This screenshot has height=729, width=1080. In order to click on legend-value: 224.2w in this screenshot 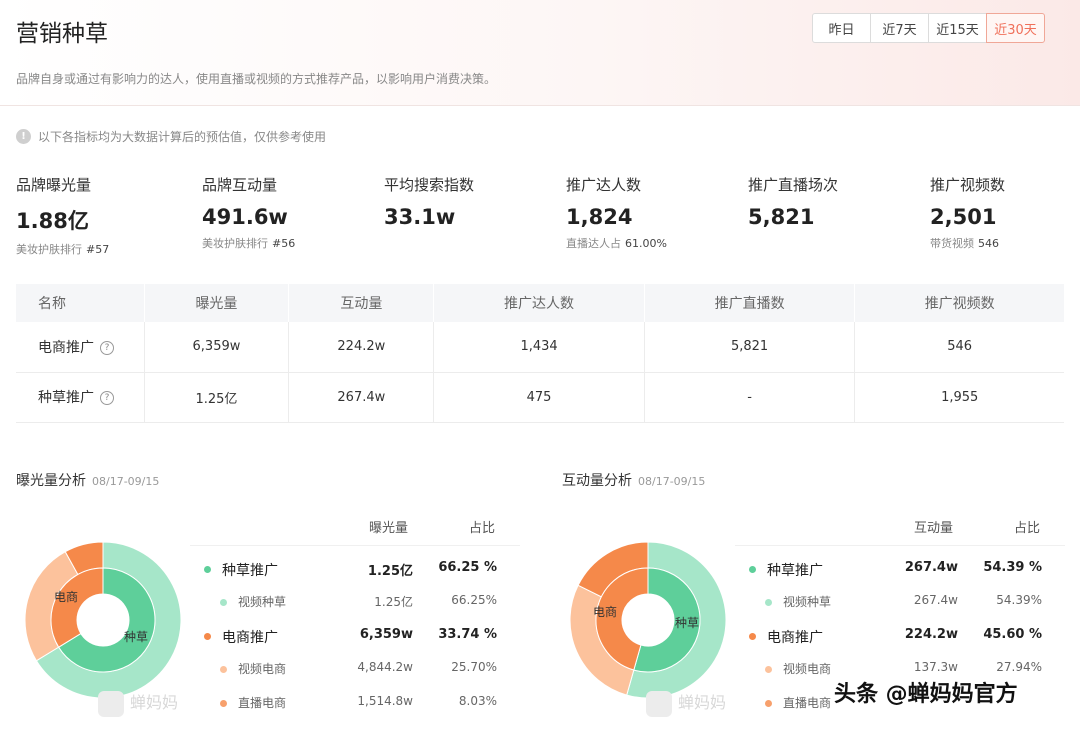, I will do `click(931, 634)`.